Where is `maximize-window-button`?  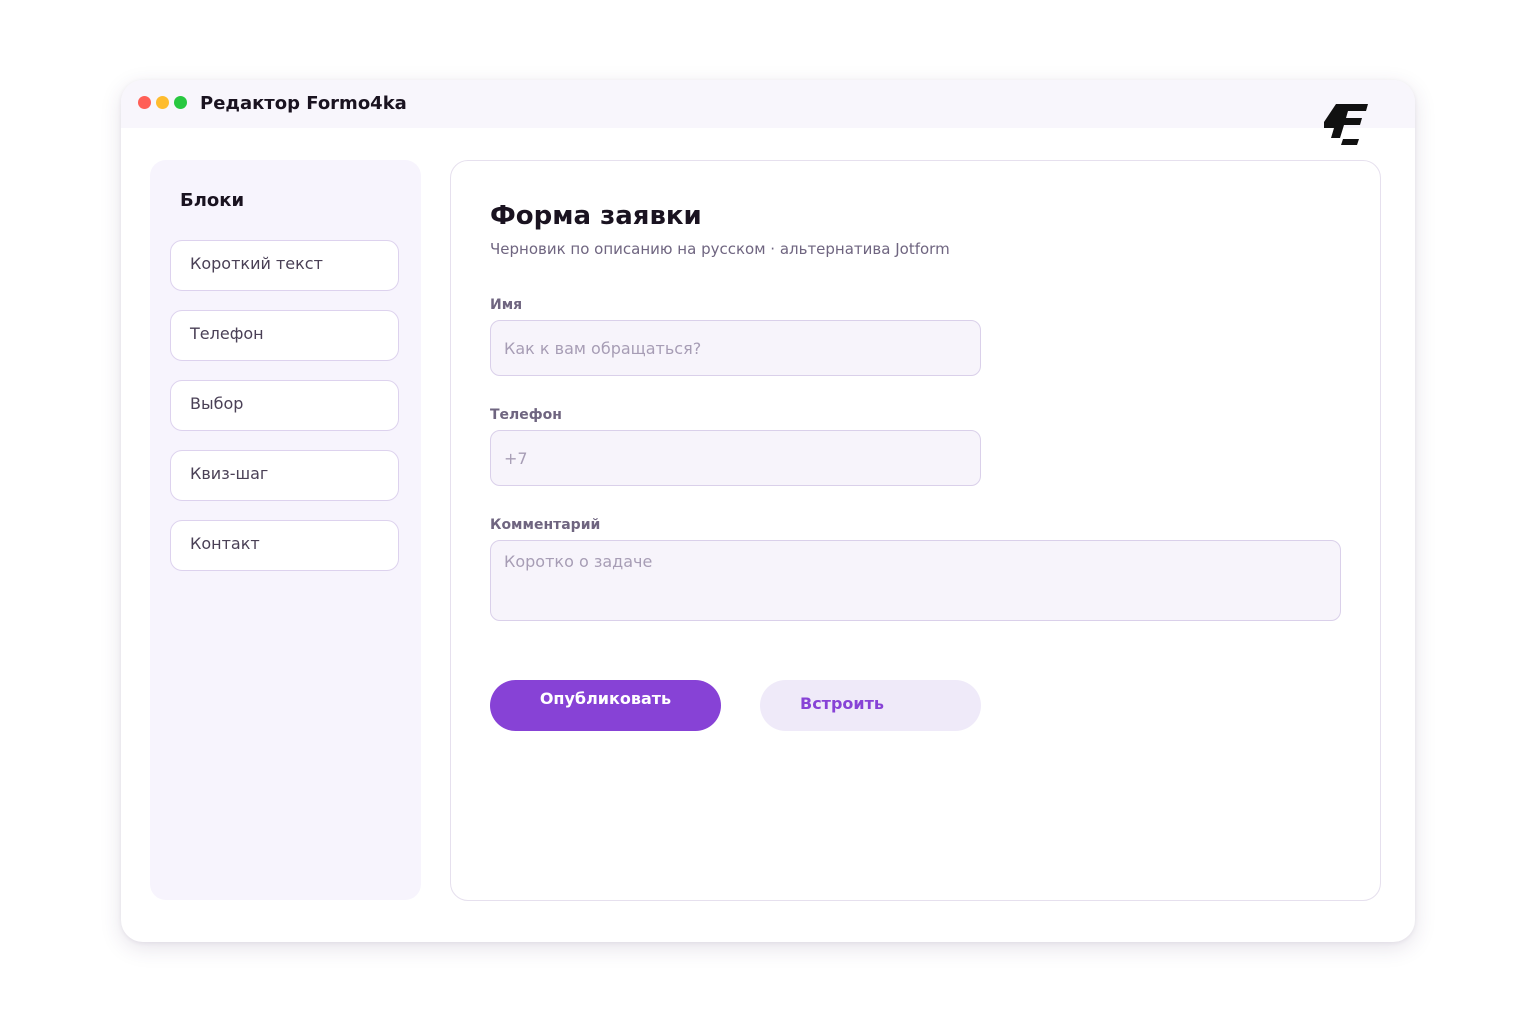
maximize-window-button is located at coordinates (180, 102).